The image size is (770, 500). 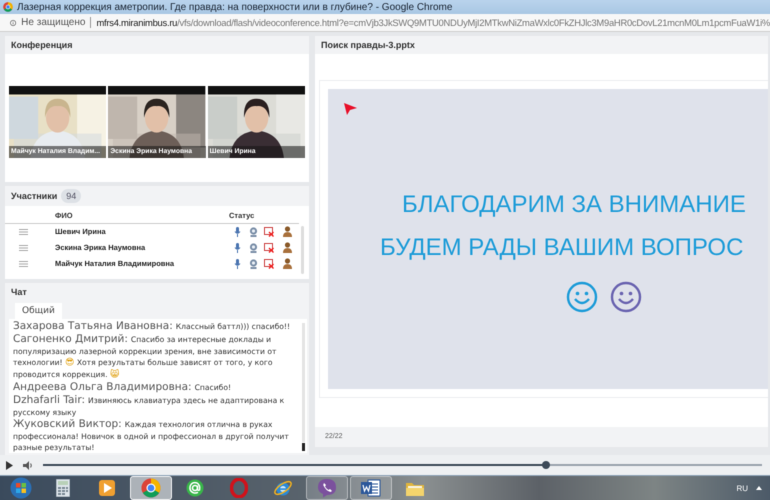 I want to click on pointer-icon, so click(x=350, y=109).